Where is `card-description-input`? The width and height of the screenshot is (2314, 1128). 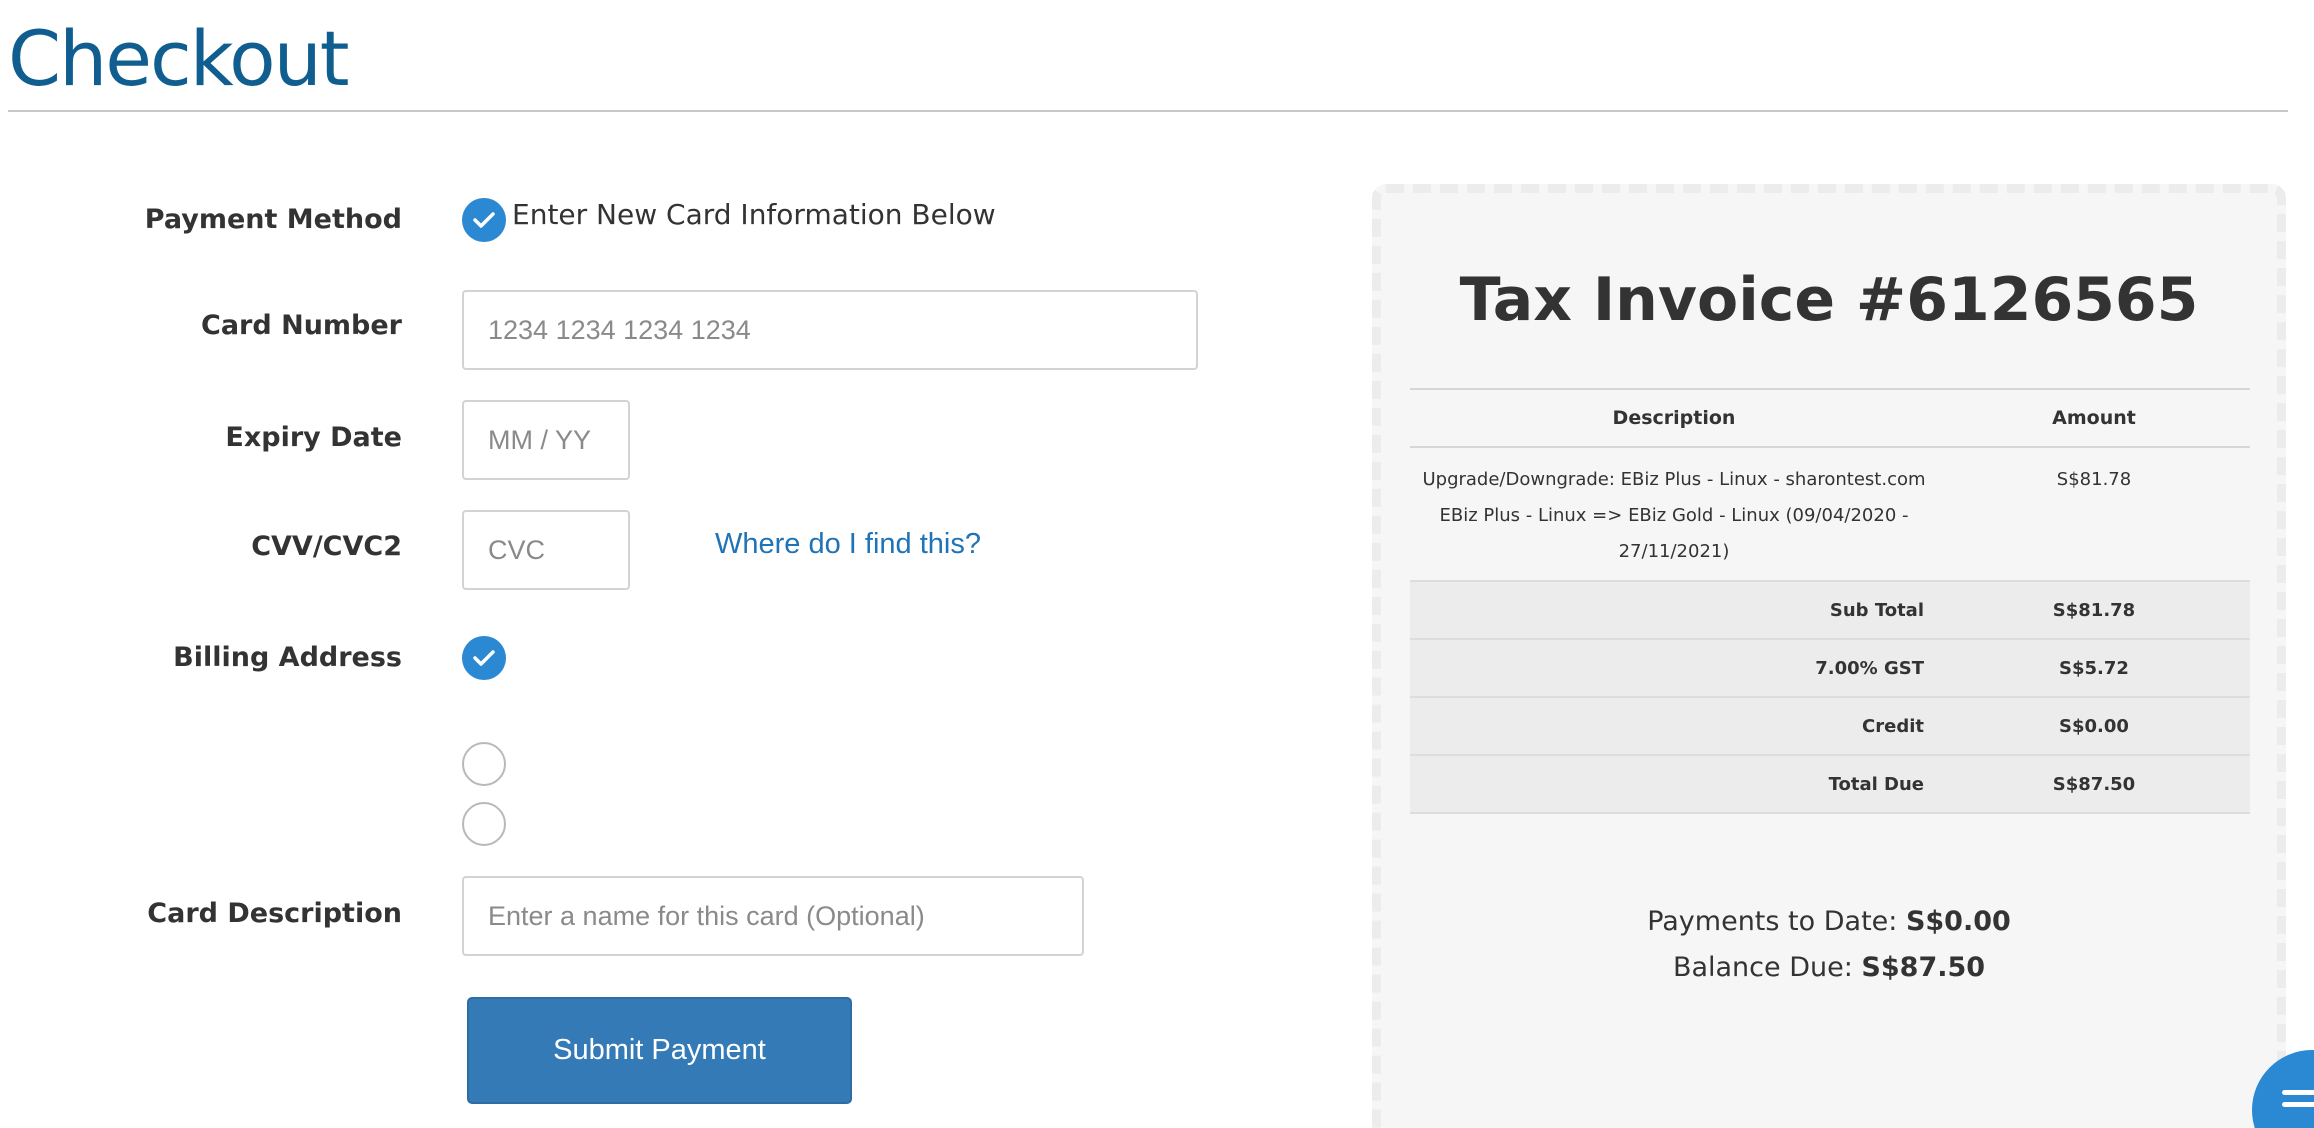 card-description-input is located at coordinates (773, 916).